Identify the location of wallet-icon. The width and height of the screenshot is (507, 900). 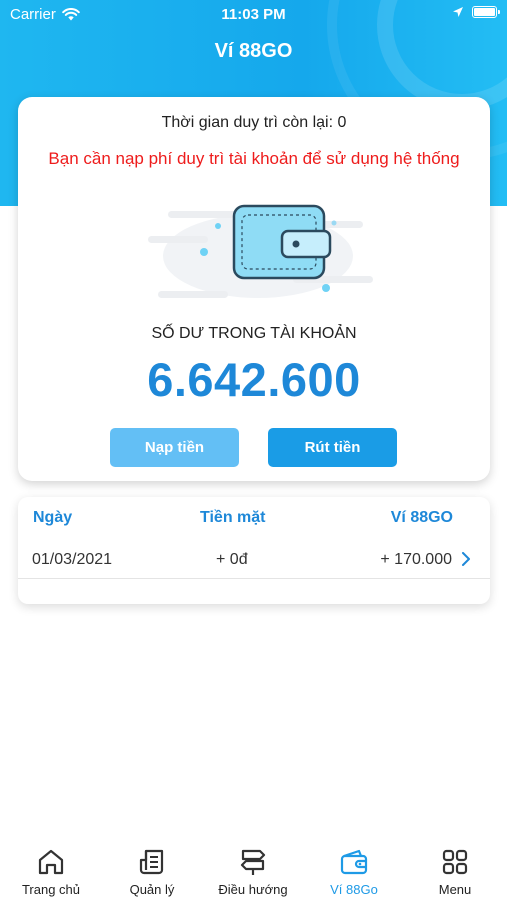
(354, 862).